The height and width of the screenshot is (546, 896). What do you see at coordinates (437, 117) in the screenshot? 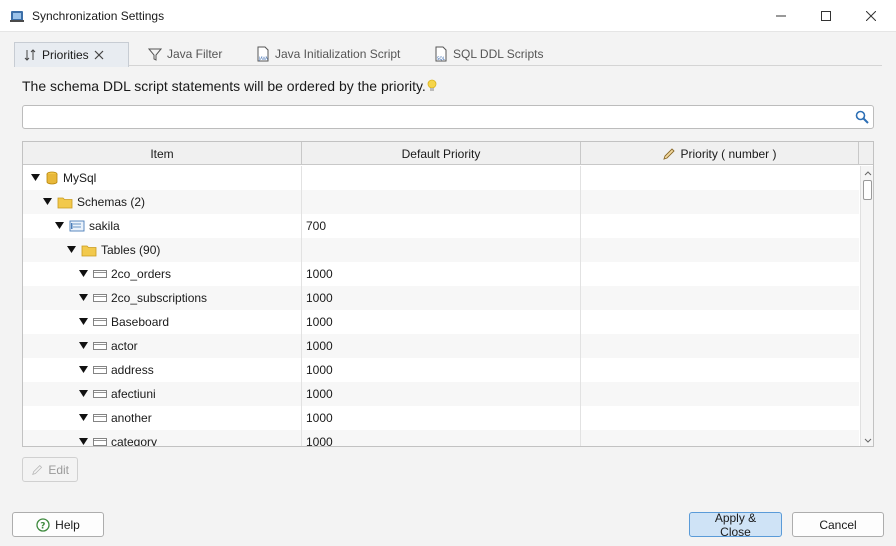
I see `search-input` at bounding box center [437, 117].